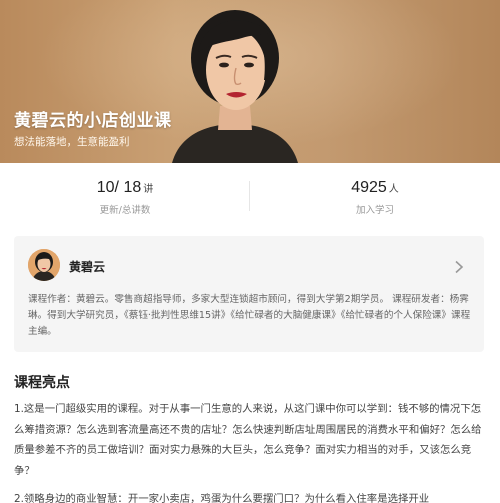 The width and height of the screenshot is (500, 503). I want to click on learners-value: 4925, so click(369, 187).